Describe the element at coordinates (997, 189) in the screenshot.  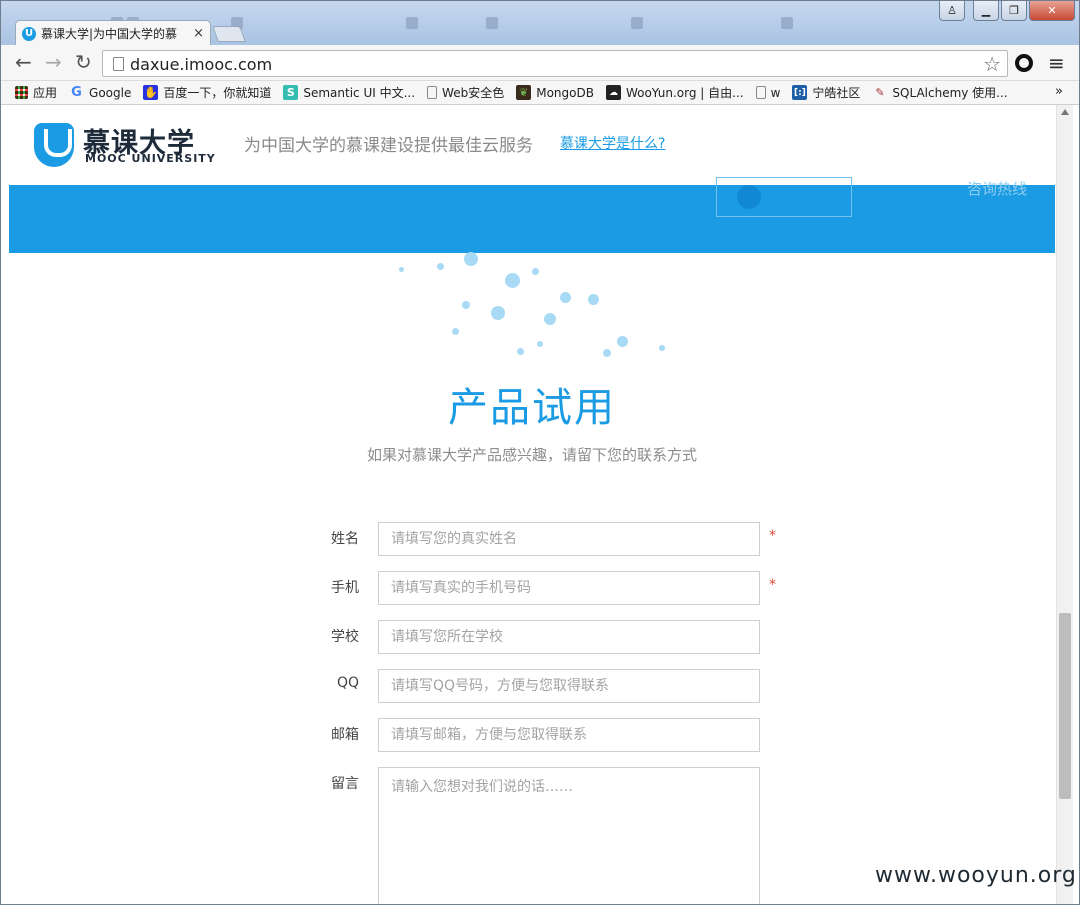
I see `hotline-label: 咨询热线` at that location.